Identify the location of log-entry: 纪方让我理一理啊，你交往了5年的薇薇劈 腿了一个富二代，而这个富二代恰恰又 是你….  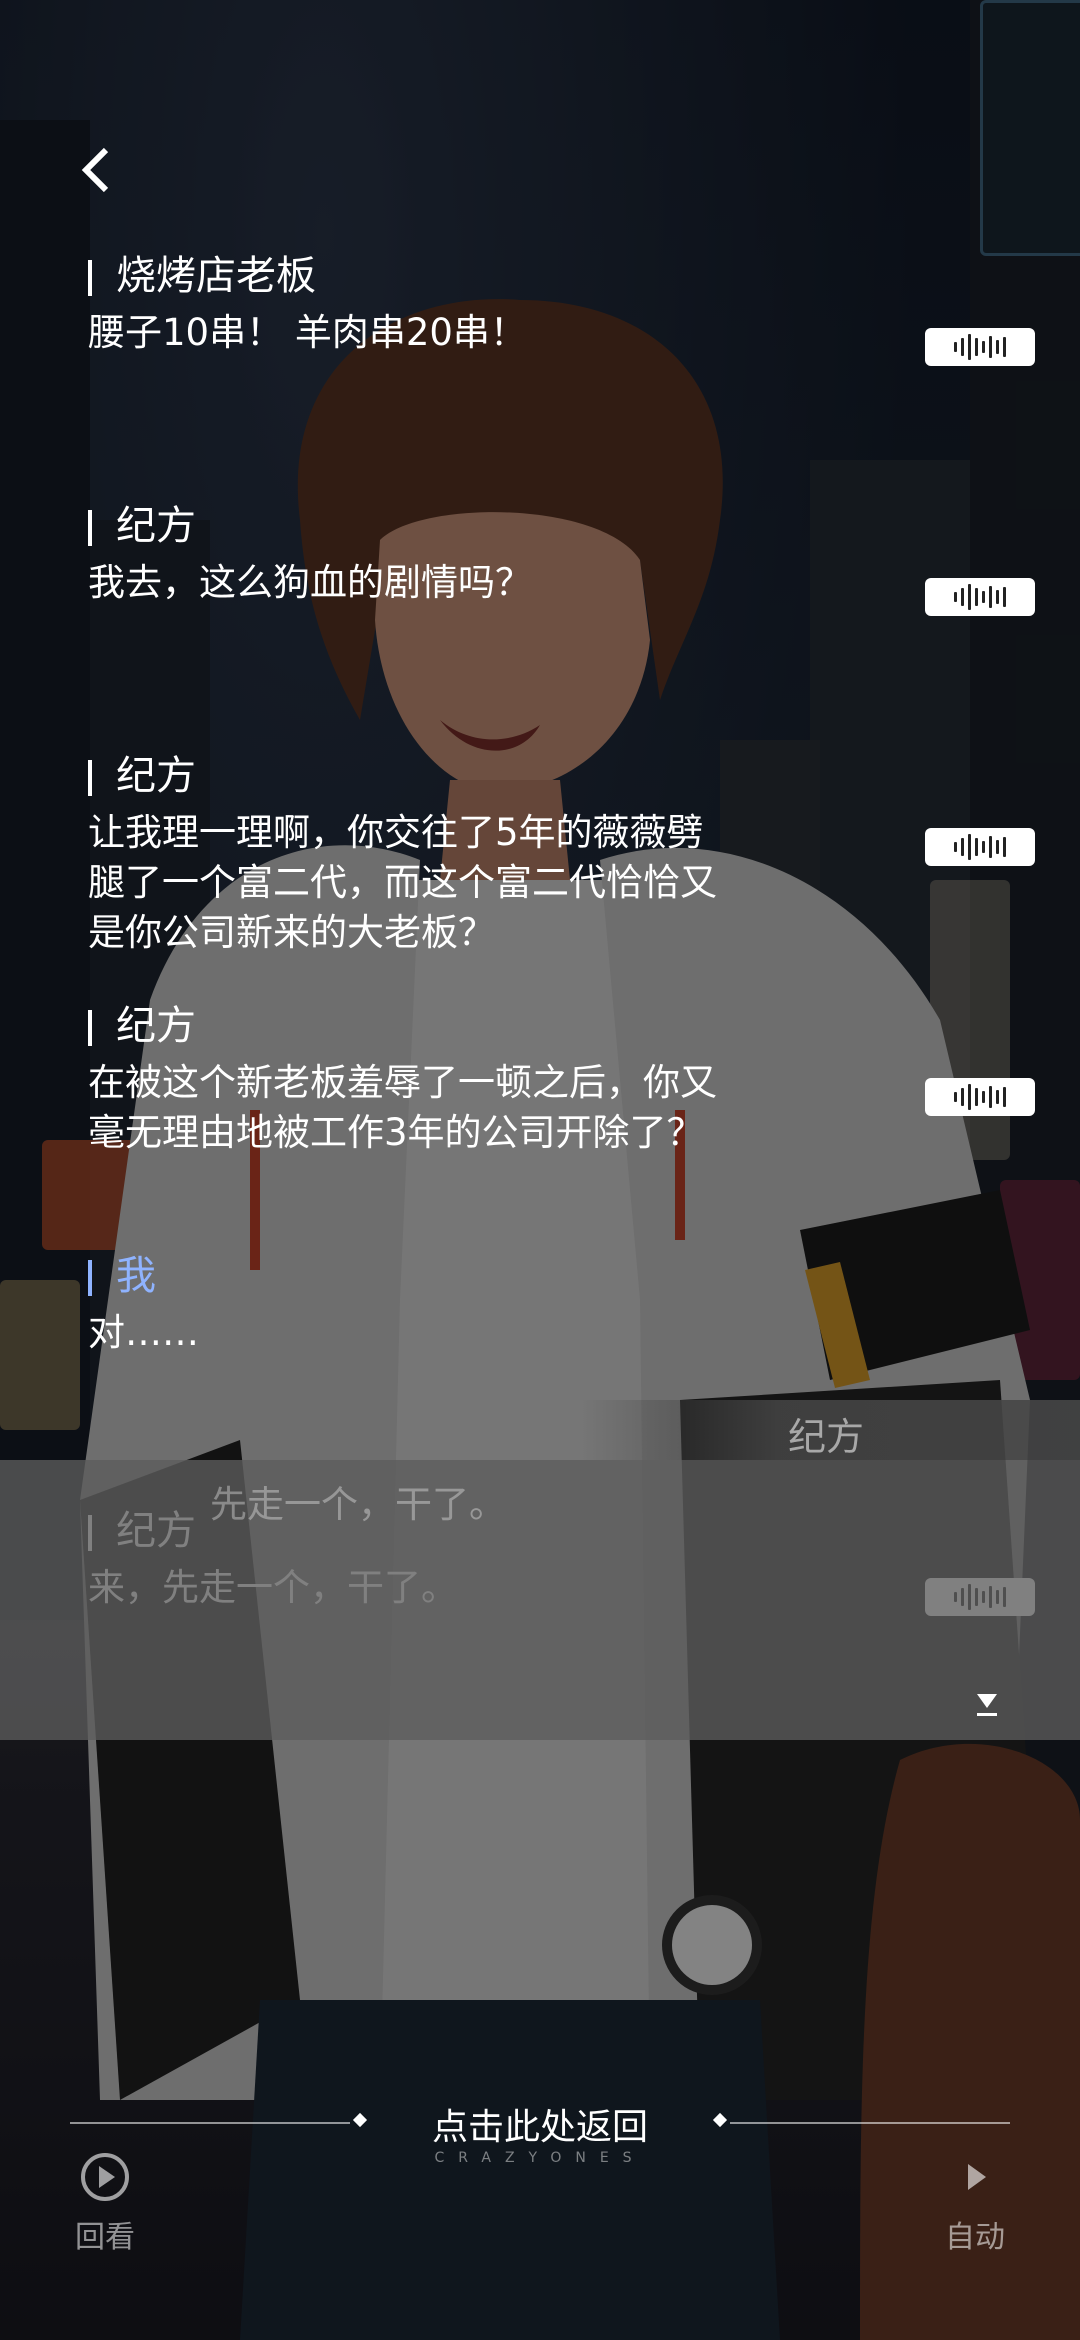
(548, 854).